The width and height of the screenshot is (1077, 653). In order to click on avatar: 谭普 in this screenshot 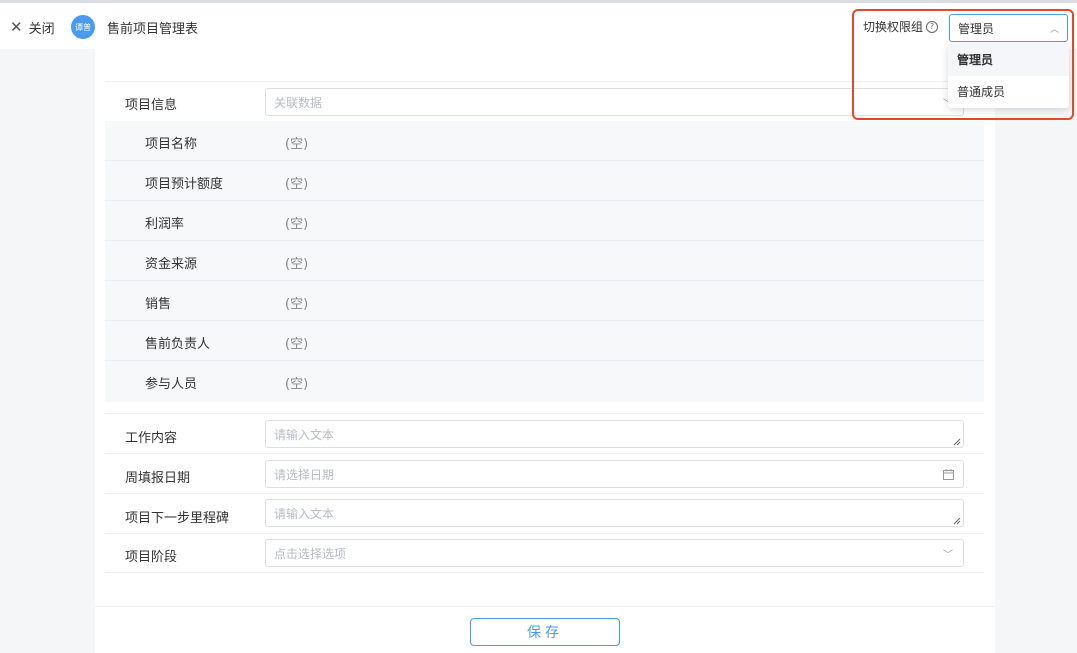, I will do `click(83, 27)`.